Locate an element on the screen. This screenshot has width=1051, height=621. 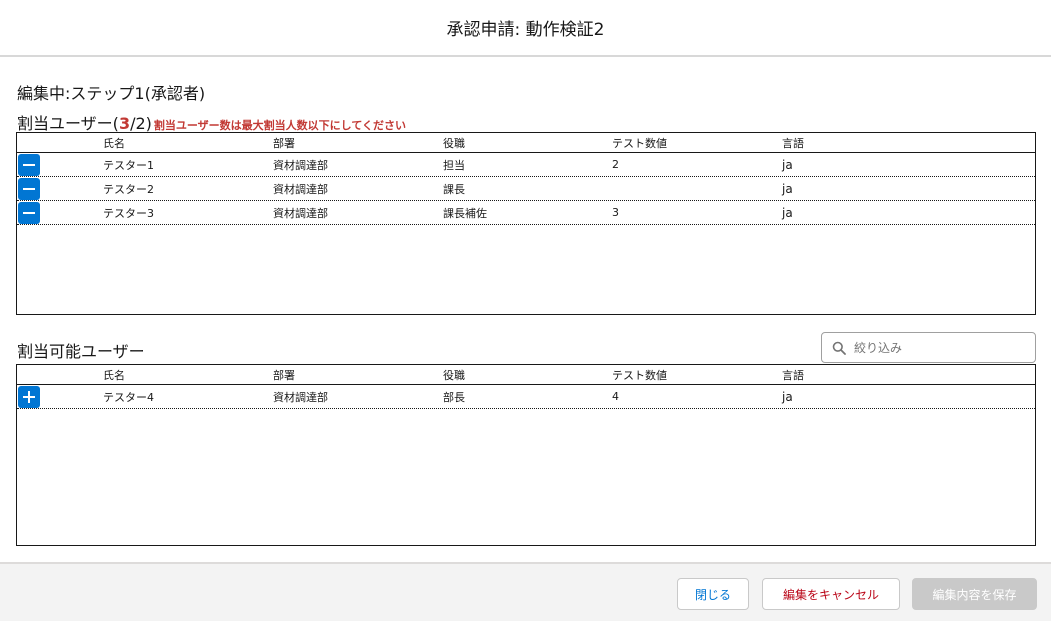
cell-role: 担当 is located at coordinates (454, 165).